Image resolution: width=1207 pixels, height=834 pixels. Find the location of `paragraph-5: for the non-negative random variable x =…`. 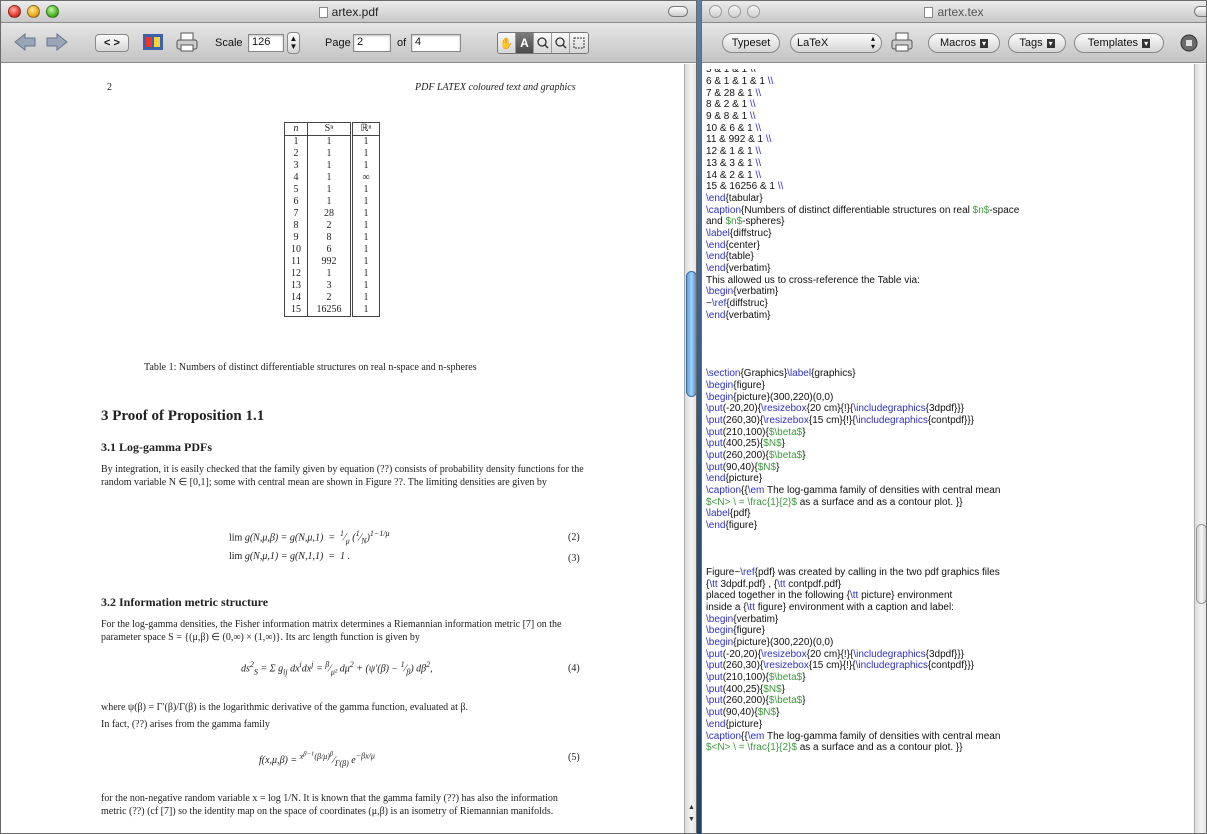

paragraph-5: for the non-negative random variable x =… is located at coordinates (329, 805).